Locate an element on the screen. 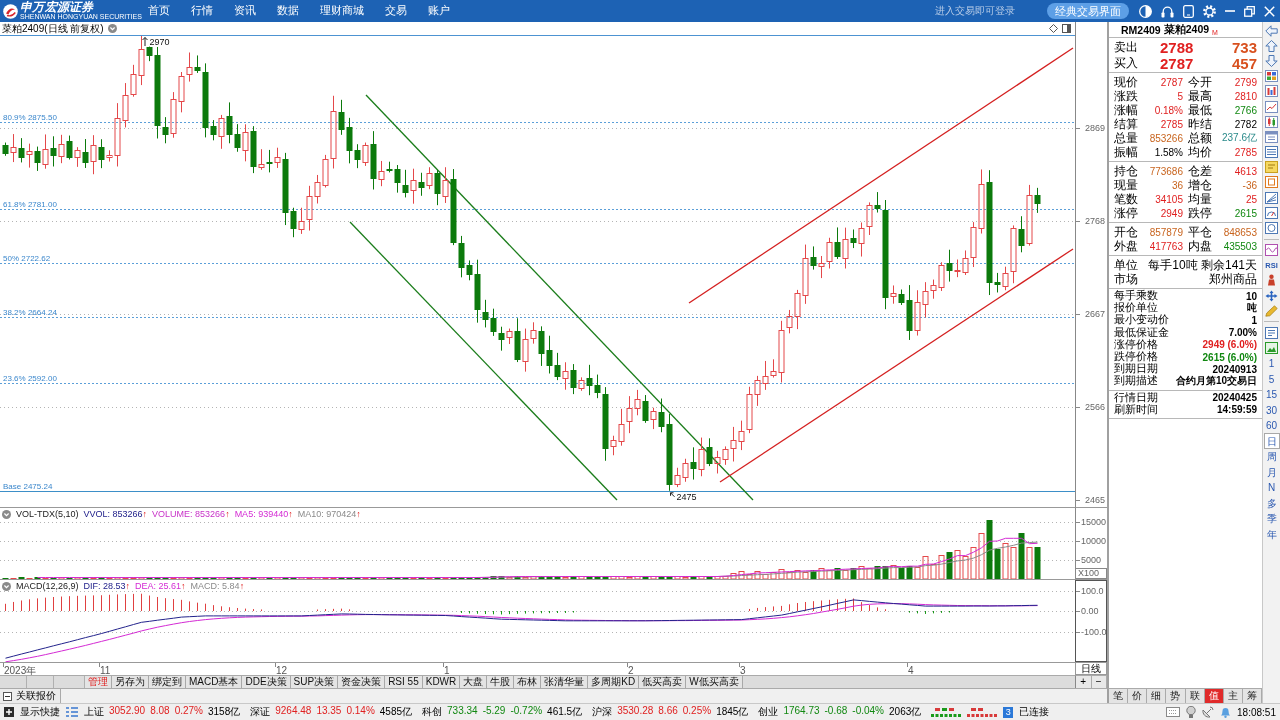  tablet-icon is located at coordinates (1188, 11).